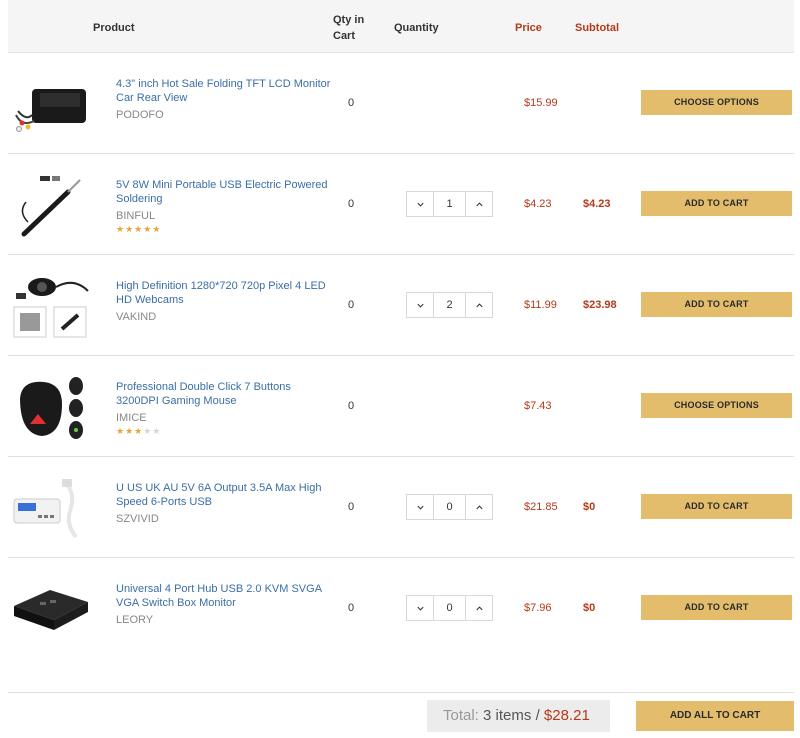 This screenshot has height=738, width=800. Describe the element at coordinates (50, 609) in the screenshot. I see `kvm-switch-image` at that location.